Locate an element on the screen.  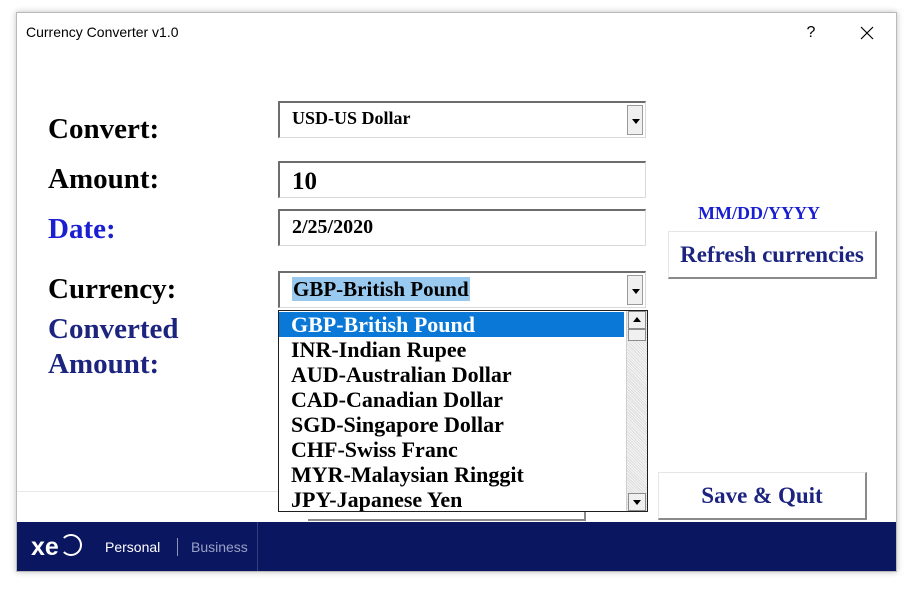
list-item: JPY-Japanese Yen is located at coordinates (451, 499).